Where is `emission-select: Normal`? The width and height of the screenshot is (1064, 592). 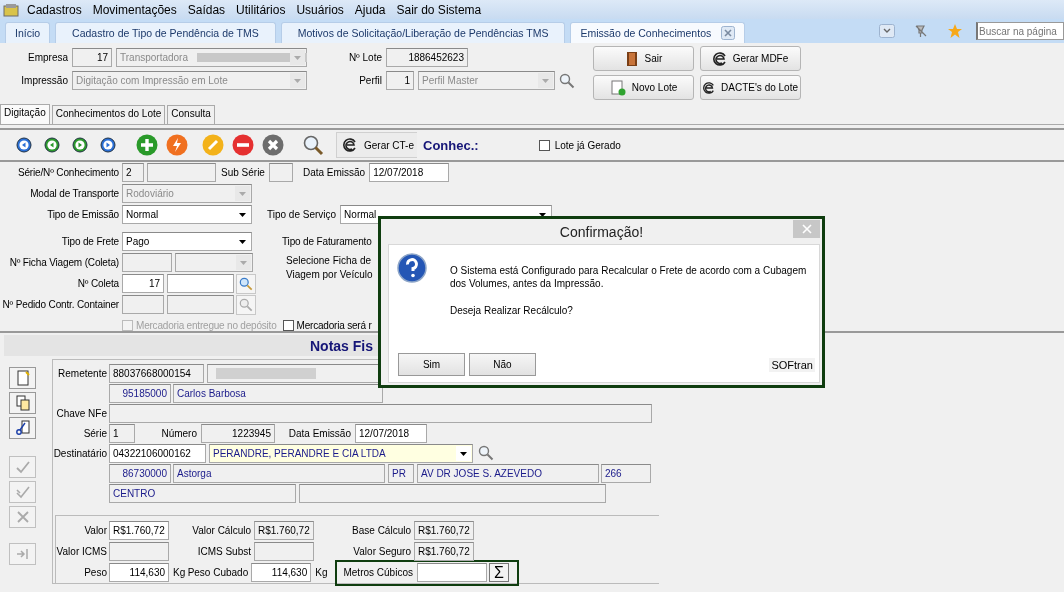 emission-select: Normal is located at coordinates (187, 214).